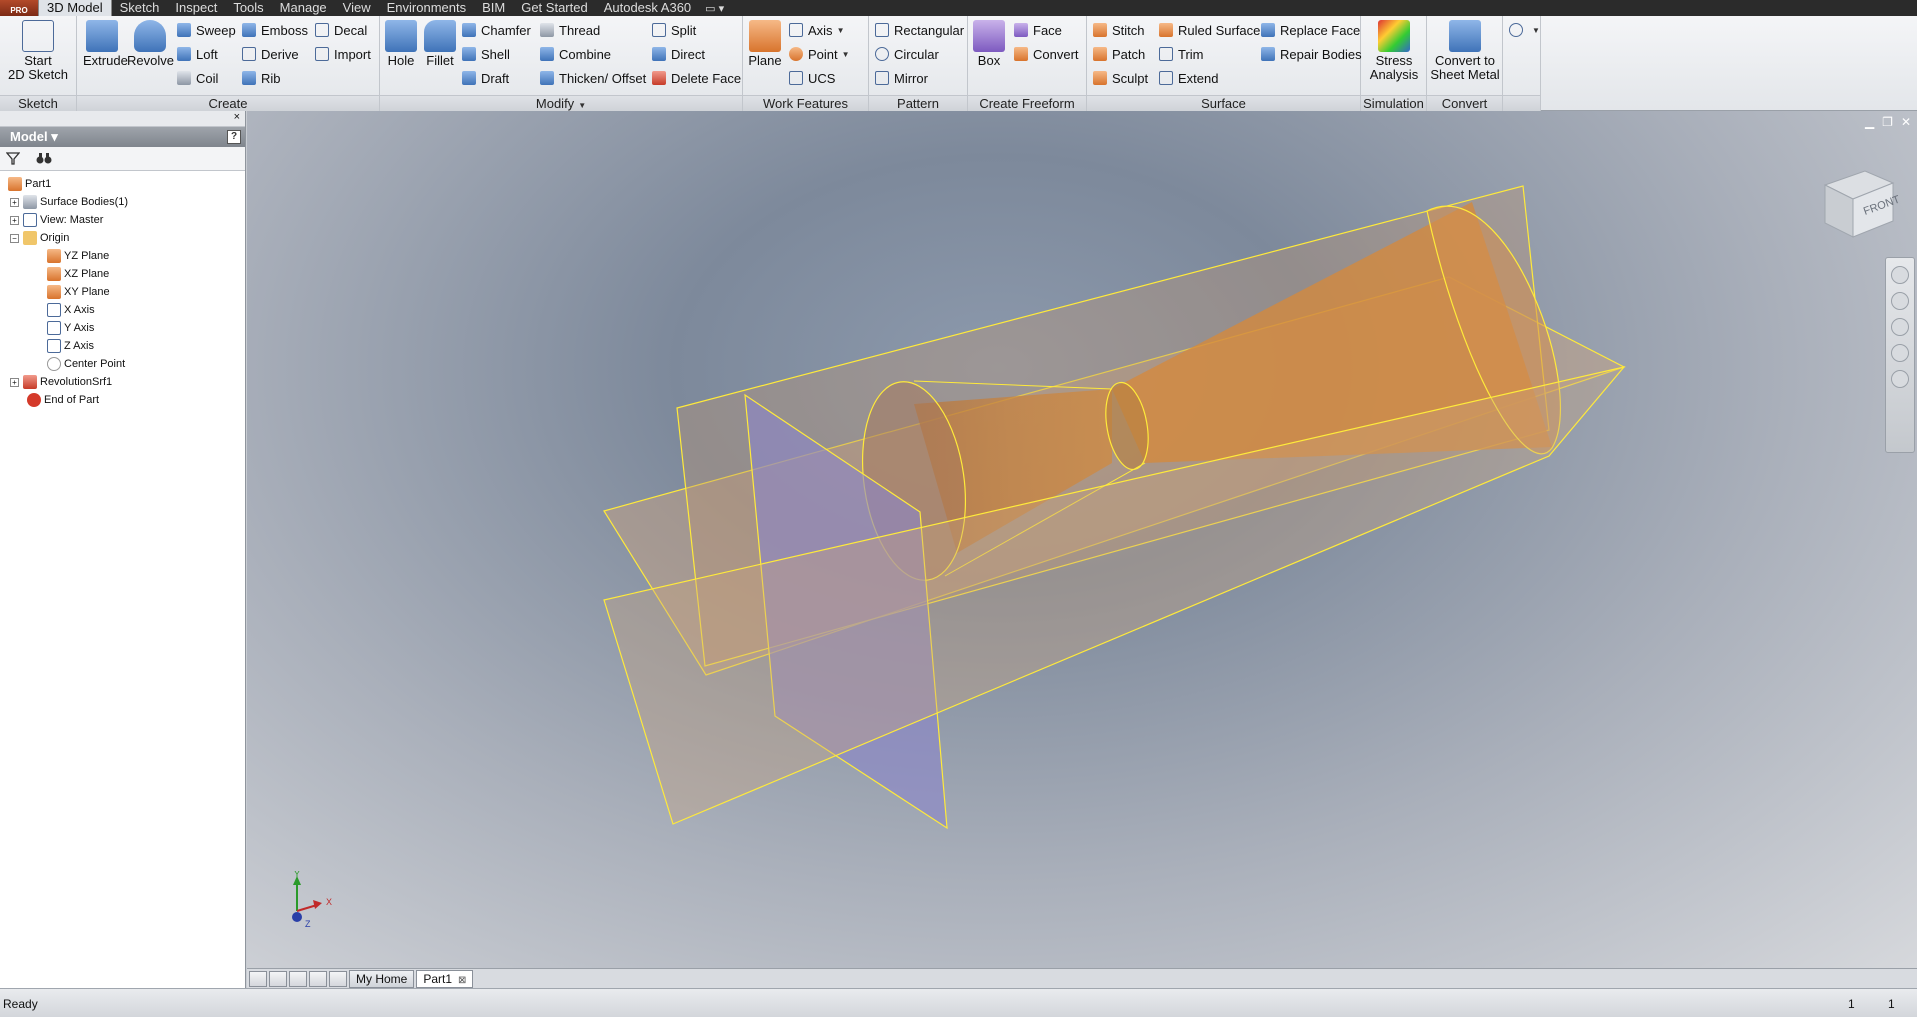  Describe the element at coordinates (1869, 122) in the screenshot. I see `minimize-icon: ▁` at that location.